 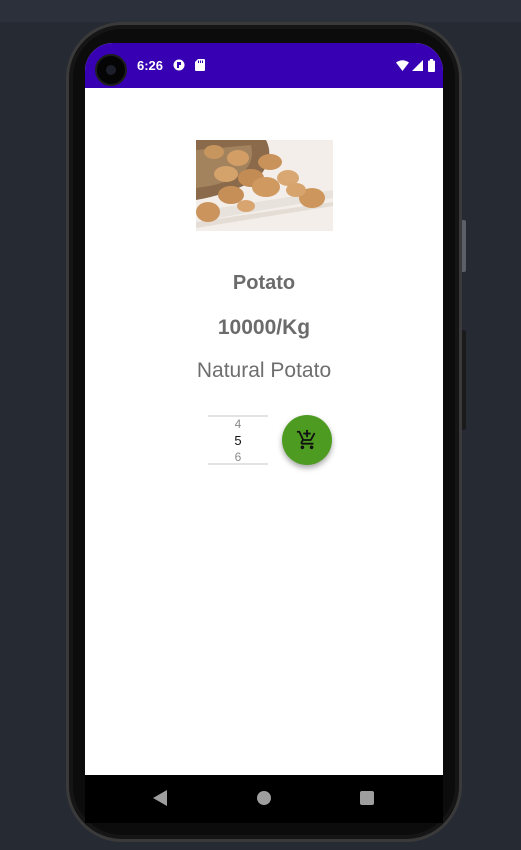 I want to click on add-shopping-cart-icon, so click(x=306, y=439).